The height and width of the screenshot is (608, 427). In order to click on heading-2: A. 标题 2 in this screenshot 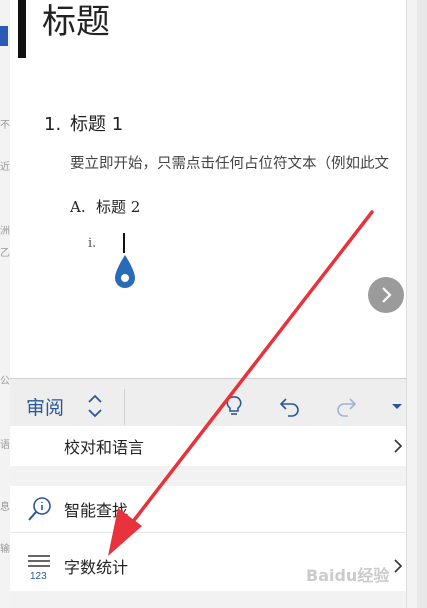, I will do `click(105, 206)`.